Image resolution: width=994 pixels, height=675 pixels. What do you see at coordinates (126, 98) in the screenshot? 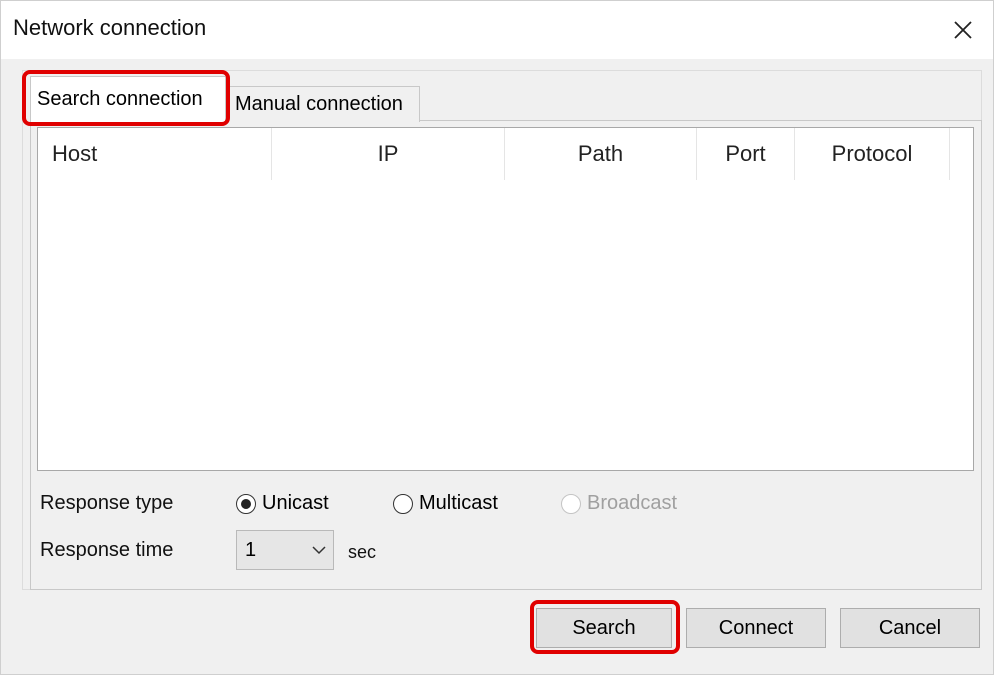
I see `tab-highlight-box` at bounding box center [126, 98].